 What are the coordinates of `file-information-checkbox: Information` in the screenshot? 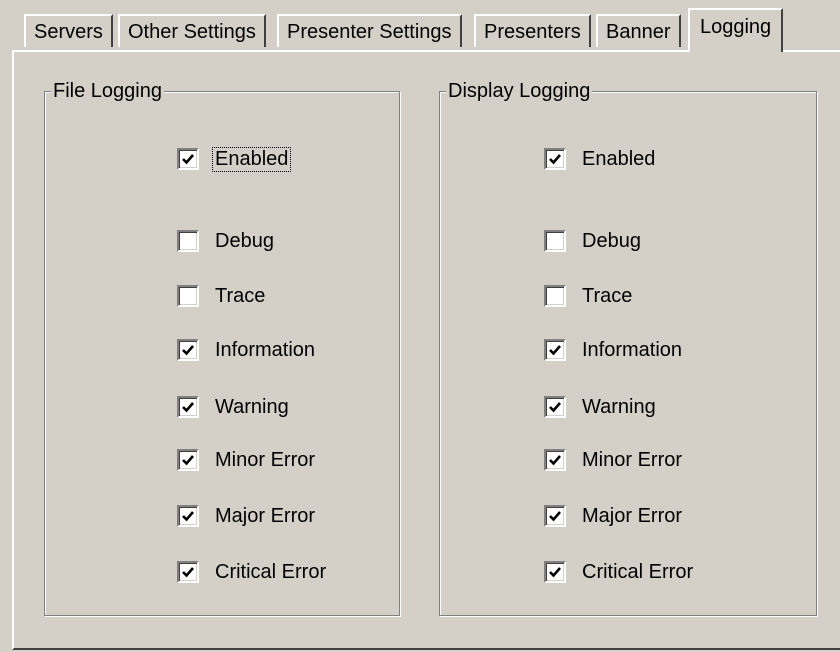 It's located at (247, 350).